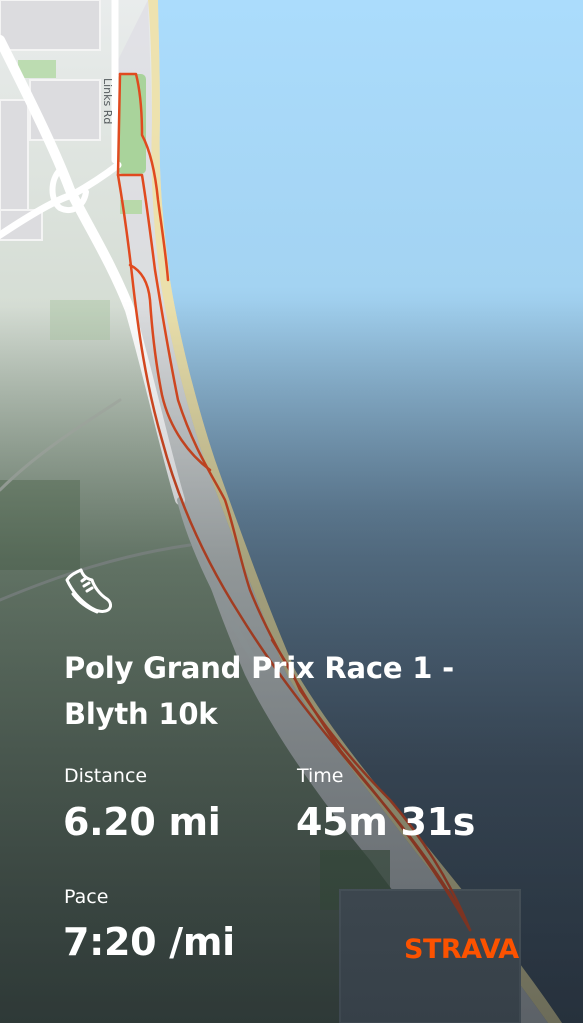 The width and height of the screenshot is (583, 1023). I want to click on distance-value: 6.20 mi, so click(142, 822).